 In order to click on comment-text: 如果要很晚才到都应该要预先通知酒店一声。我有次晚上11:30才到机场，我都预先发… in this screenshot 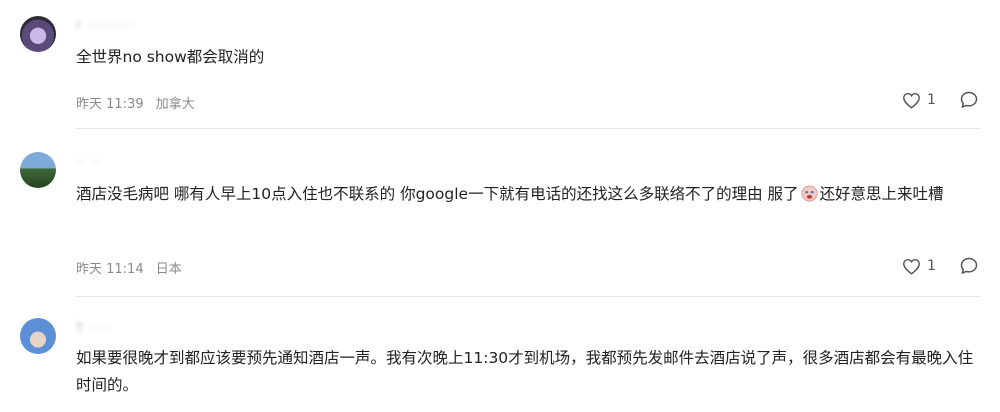, I will do `click(525, 371)`.